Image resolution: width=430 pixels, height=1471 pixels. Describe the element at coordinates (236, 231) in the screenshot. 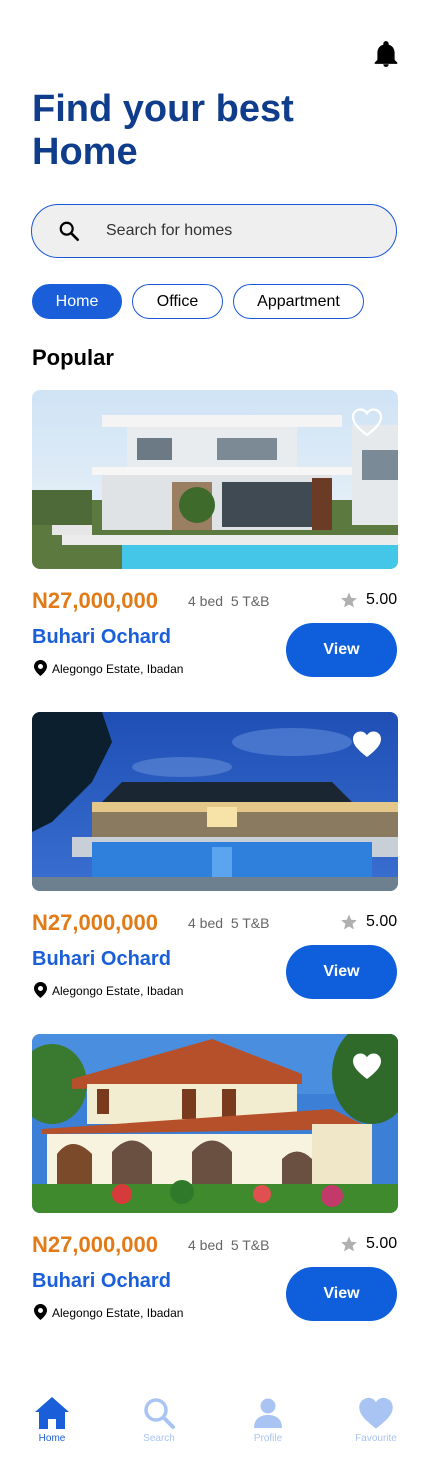

I see `search-input` at that location.